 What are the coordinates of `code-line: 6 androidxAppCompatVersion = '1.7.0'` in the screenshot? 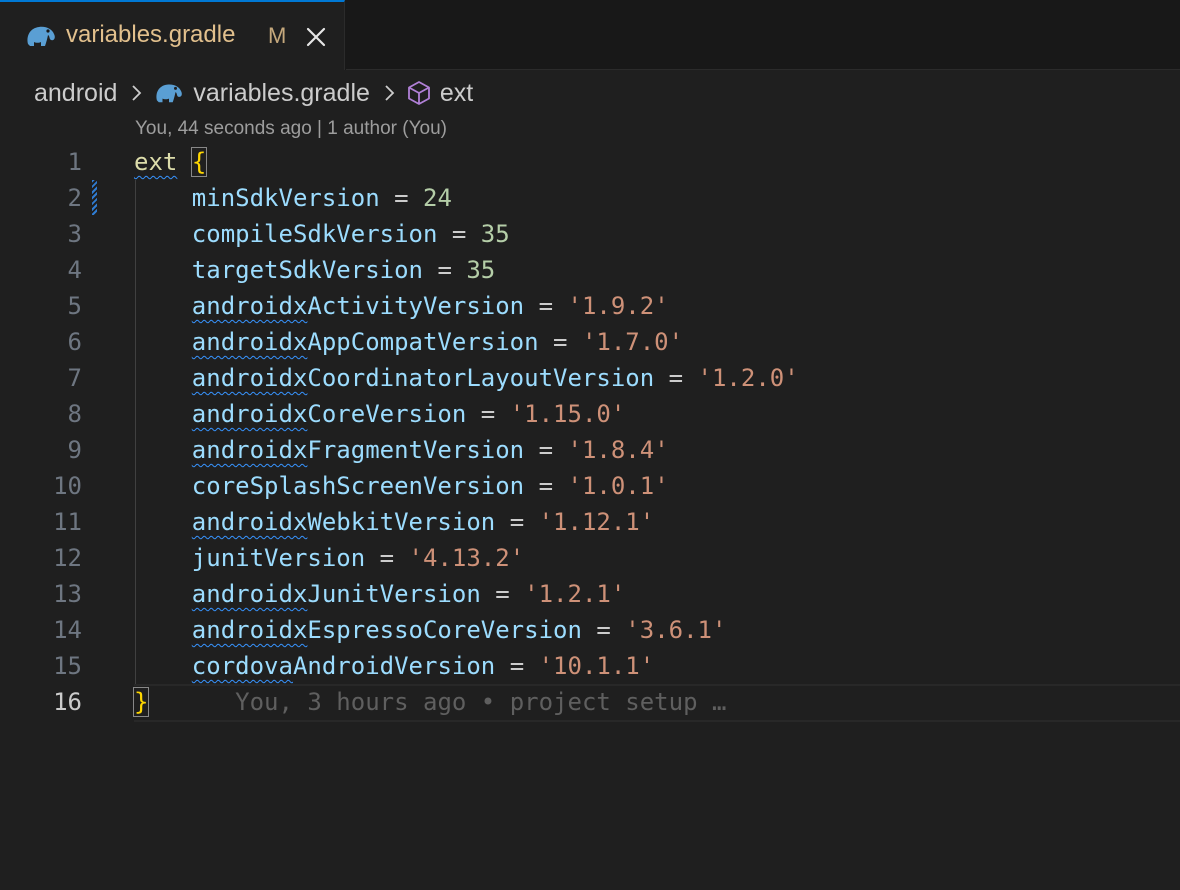 It's located at (590, 342).